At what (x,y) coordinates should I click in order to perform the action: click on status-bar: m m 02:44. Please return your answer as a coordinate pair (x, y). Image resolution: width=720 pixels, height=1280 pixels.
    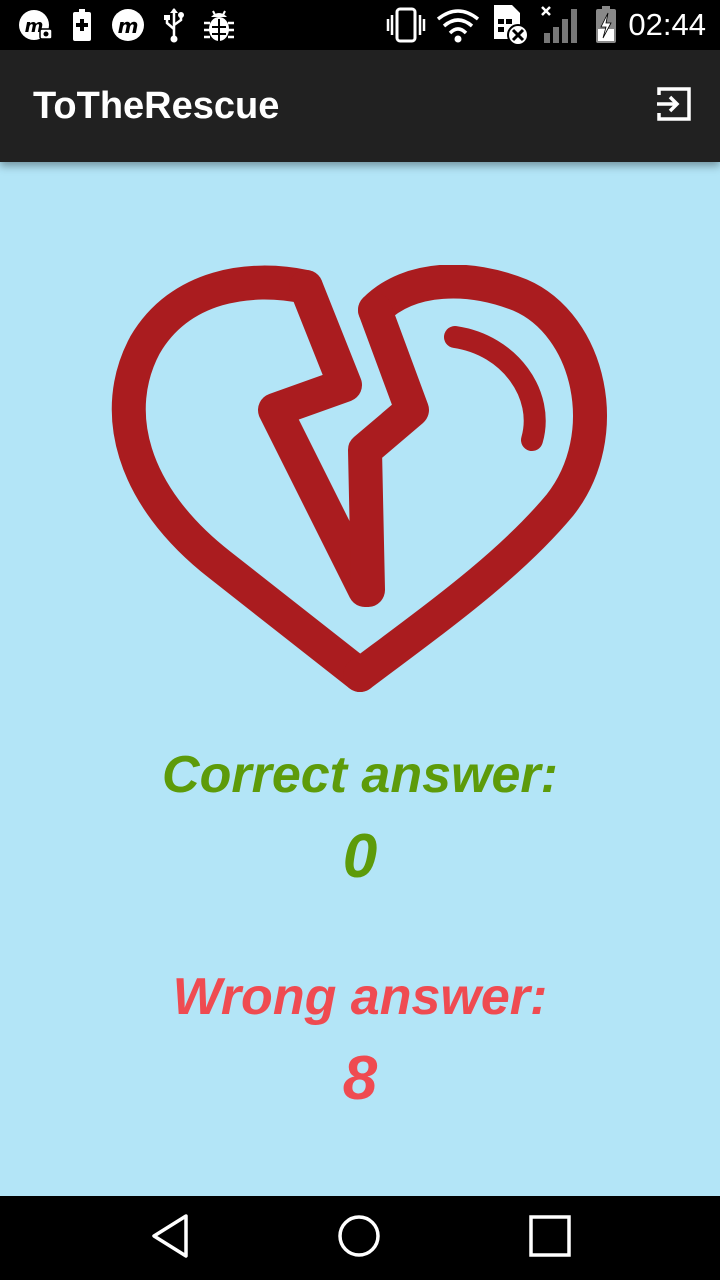
    Looking at the image, I should click on (360, 25).